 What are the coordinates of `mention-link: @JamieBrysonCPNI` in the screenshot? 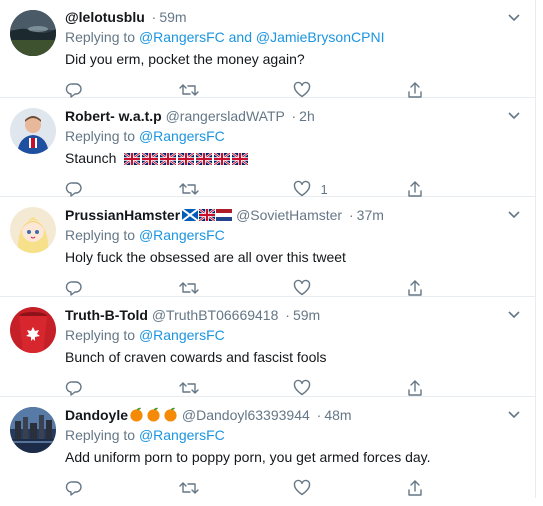 It's located at (320, 37).